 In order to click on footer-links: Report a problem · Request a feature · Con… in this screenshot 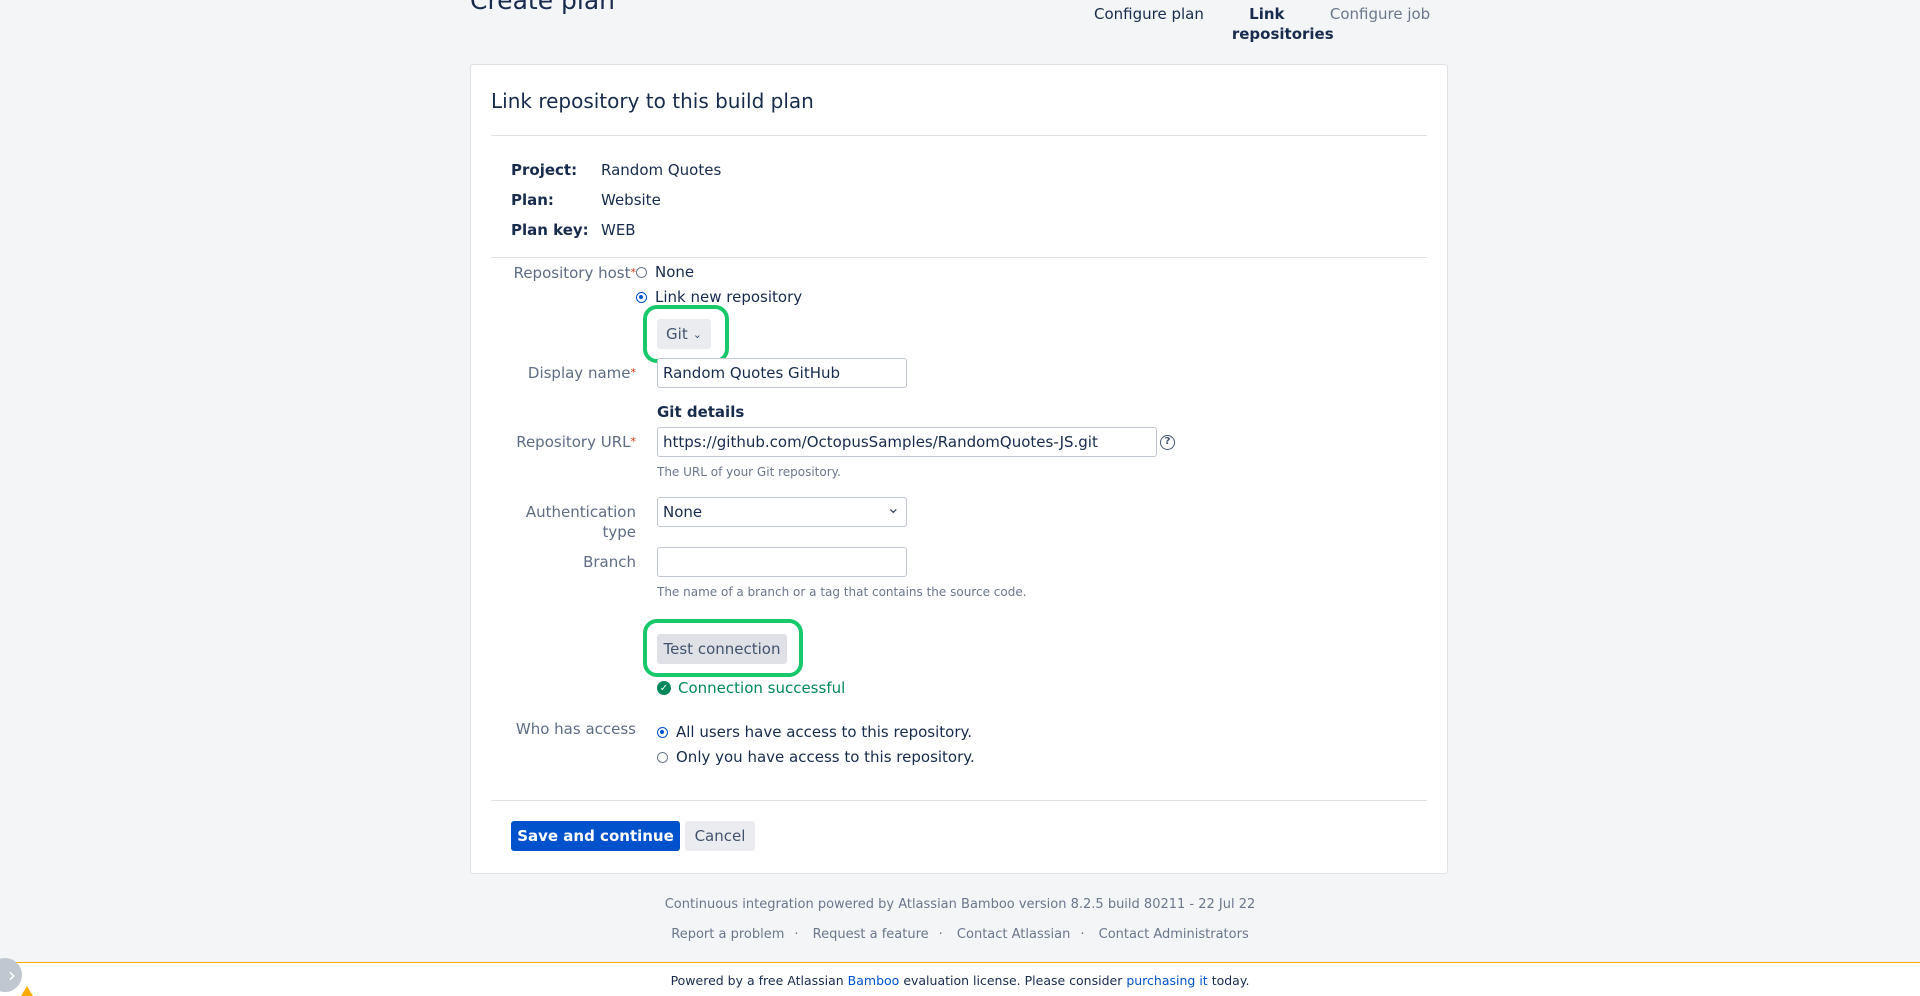, I will do `click(960, 934)`.